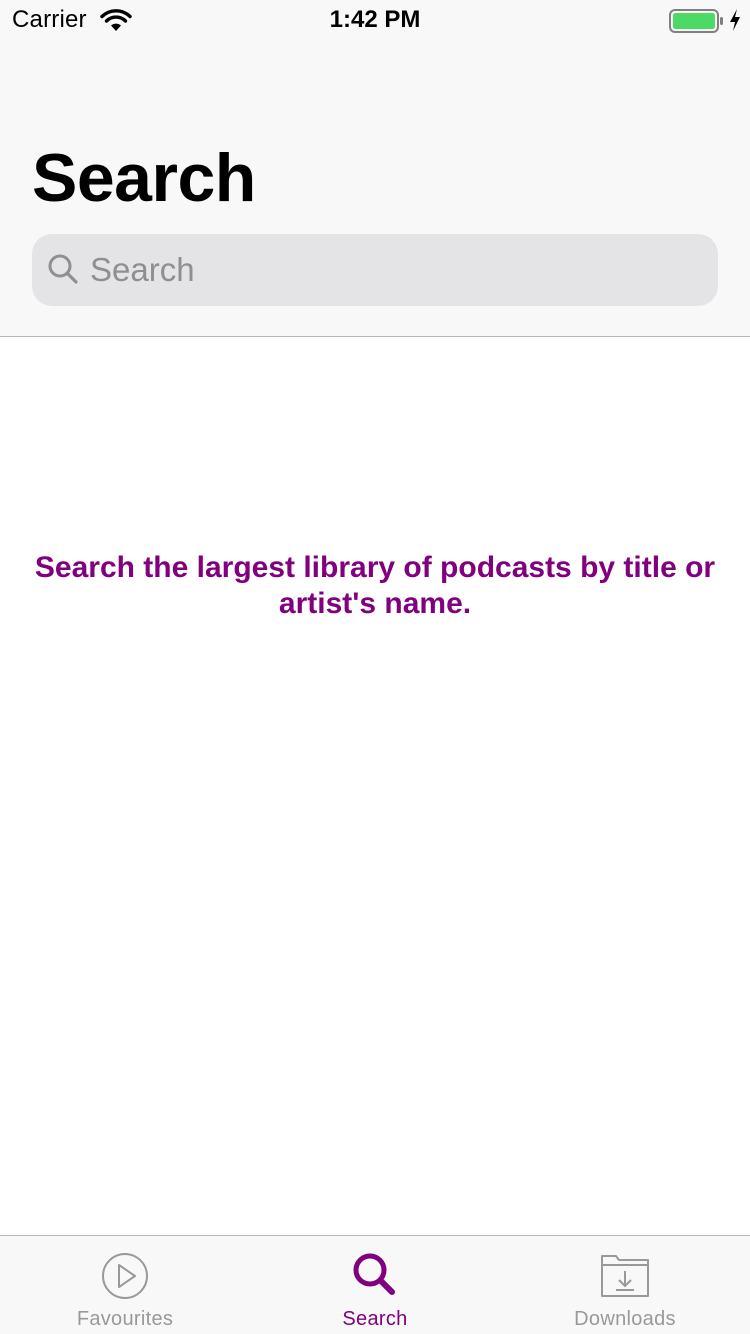  I want to click on tab-label-search: Search, so click(375, 1319).